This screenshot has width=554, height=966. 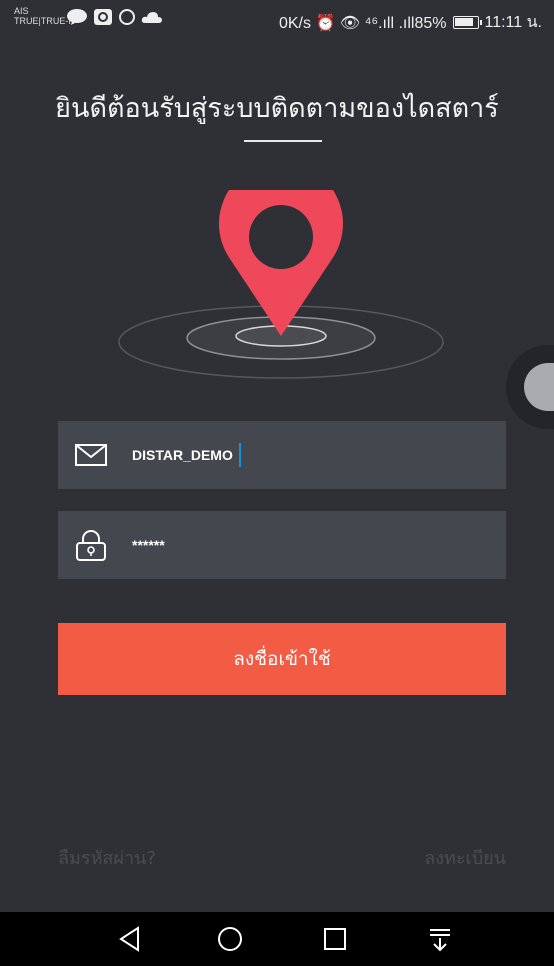 I want to click on circle-status-icon, so click(x=127, y=17).